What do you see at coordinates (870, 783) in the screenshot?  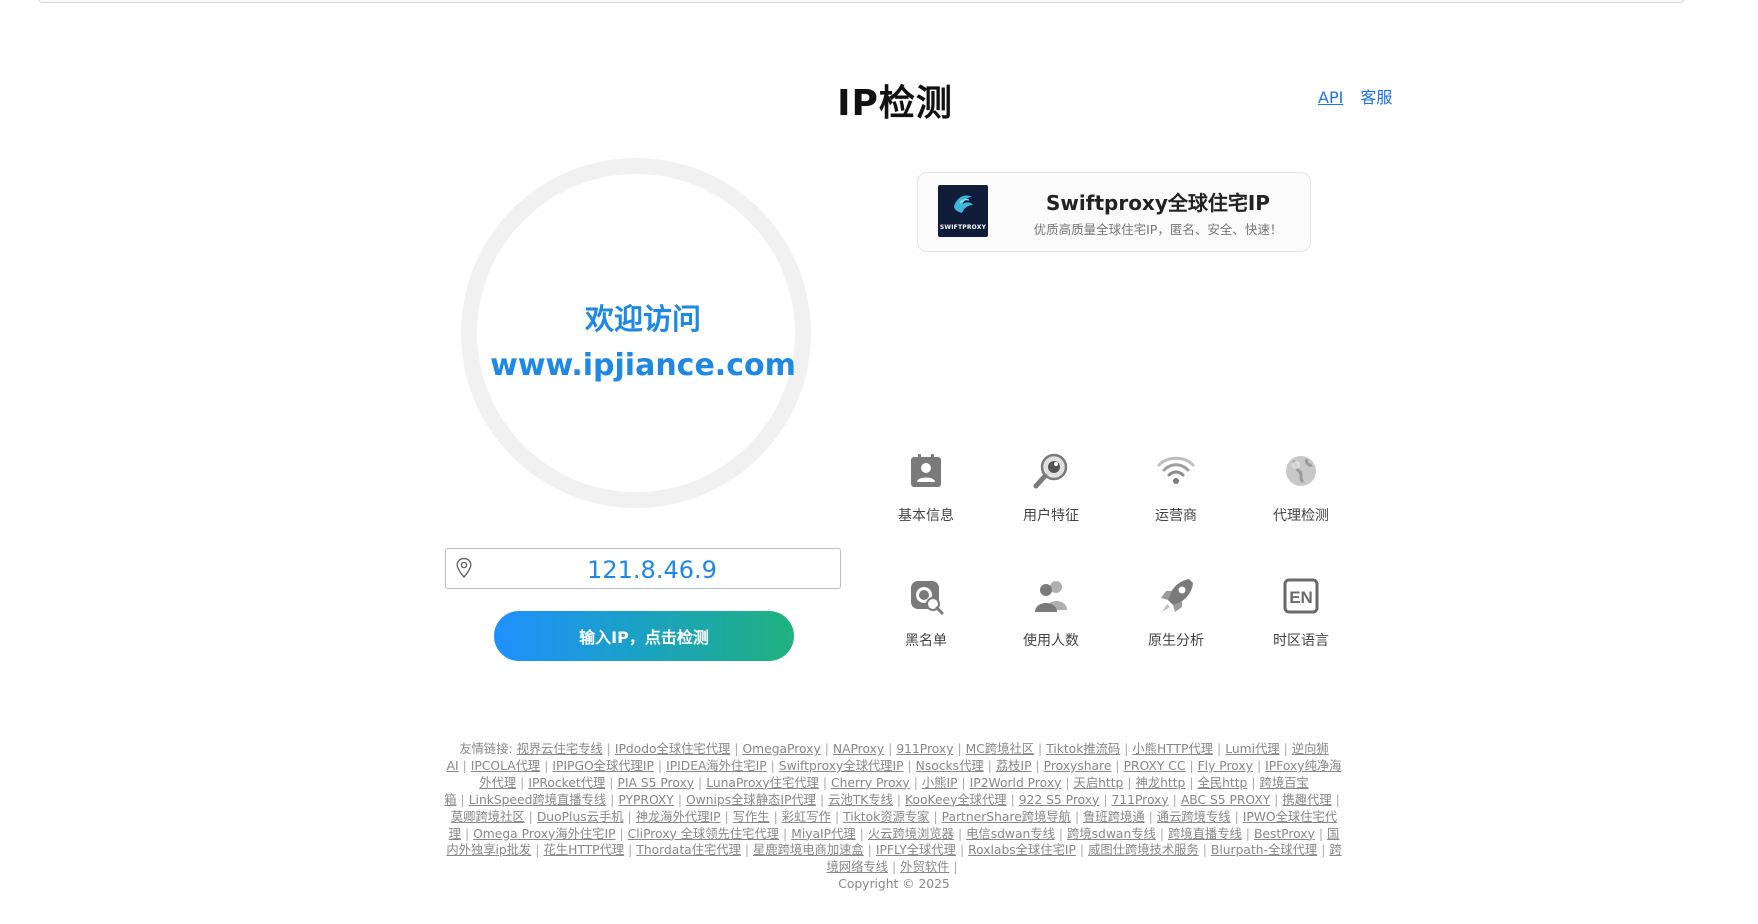 I see `friend-link: Cherry Proxy` at bounding box center [870, 783].